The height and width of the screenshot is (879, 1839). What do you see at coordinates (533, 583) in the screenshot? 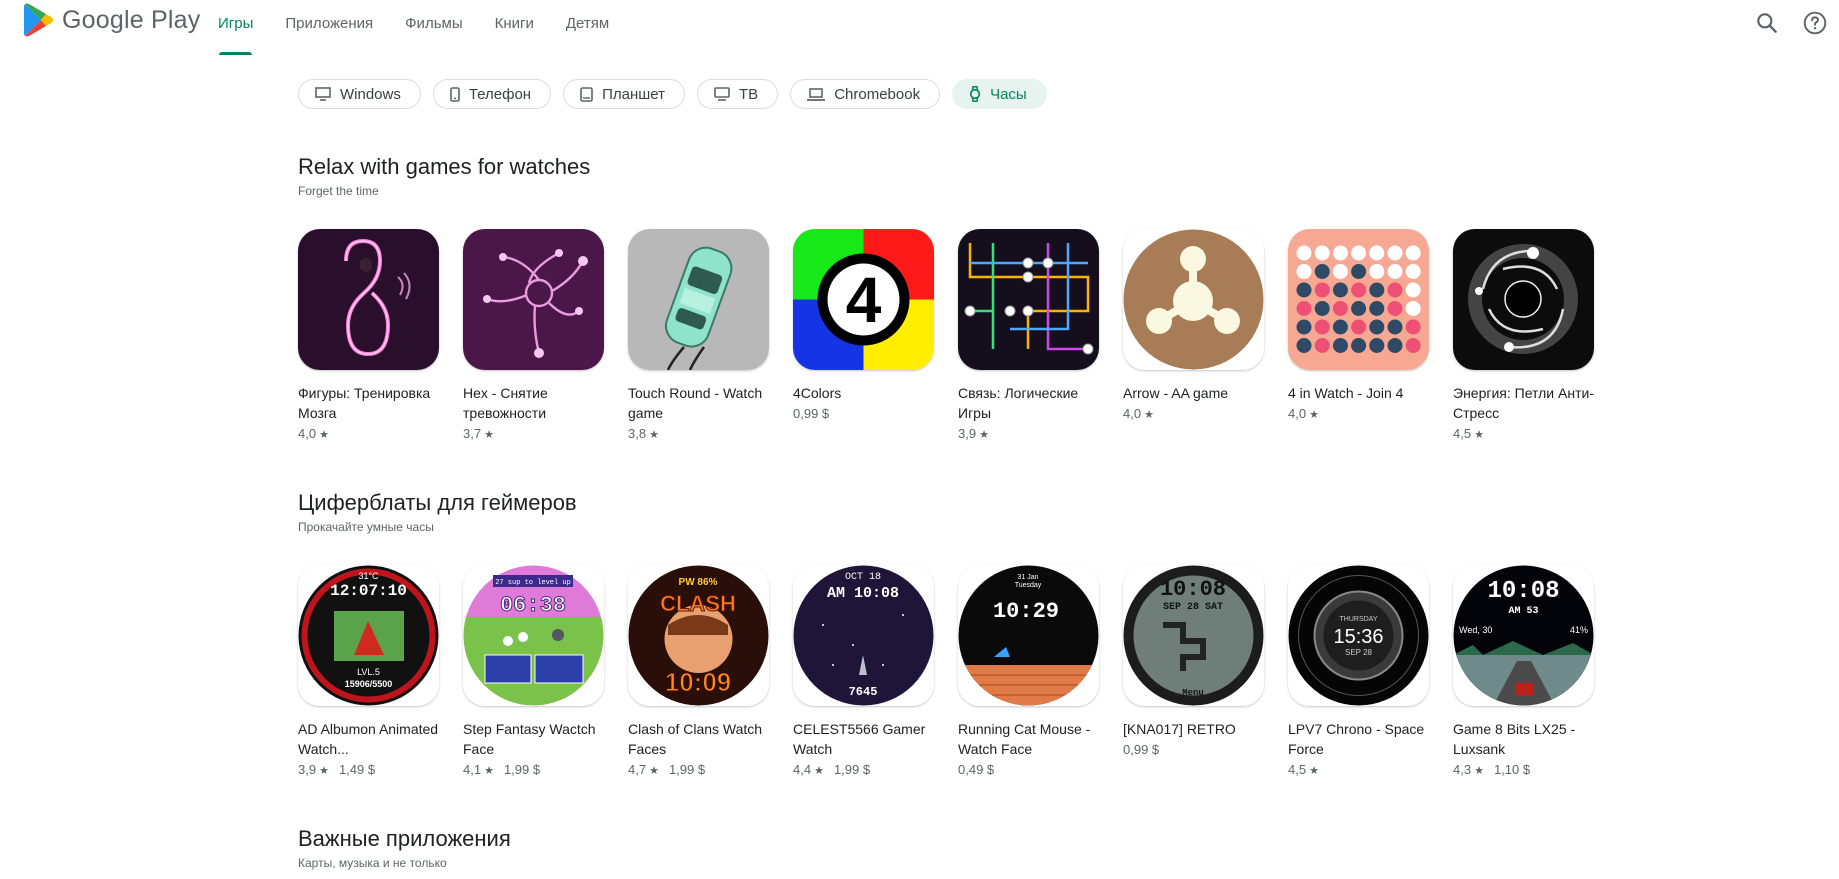
I see `face-text: 27 sup to level up` at bounding box center [533, 583].